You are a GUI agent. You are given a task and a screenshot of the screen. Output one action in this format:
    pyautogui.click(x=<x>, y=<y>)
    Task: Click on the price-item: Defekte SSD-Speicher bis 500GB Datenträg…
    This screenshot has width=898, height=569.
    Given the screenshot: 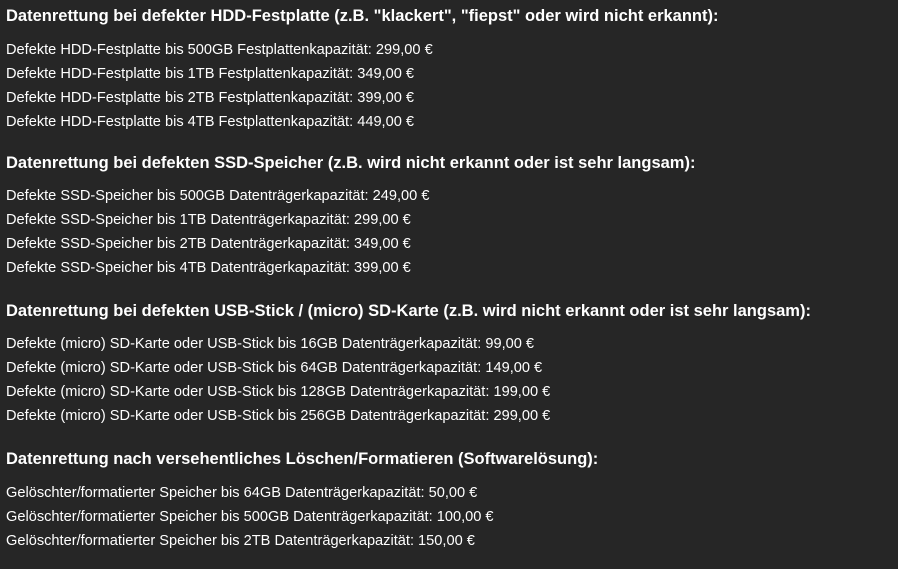 What is the action you would take?
    pyautogui.click(x=218, y=196)
    